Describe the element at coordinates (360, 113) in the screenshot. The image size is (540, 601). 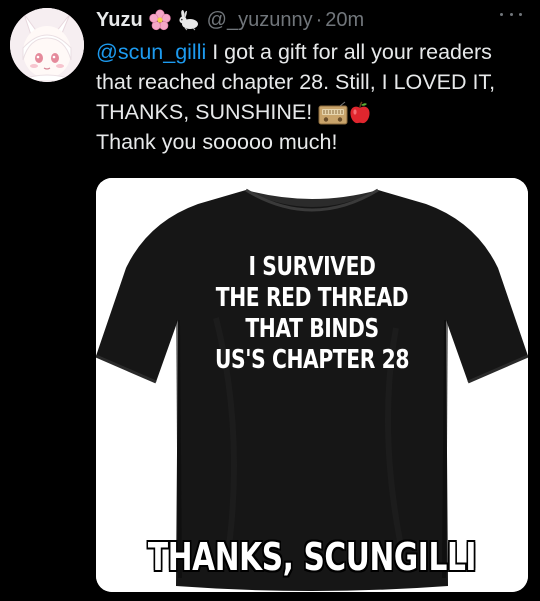
I see `red-apple-icon` at that location.